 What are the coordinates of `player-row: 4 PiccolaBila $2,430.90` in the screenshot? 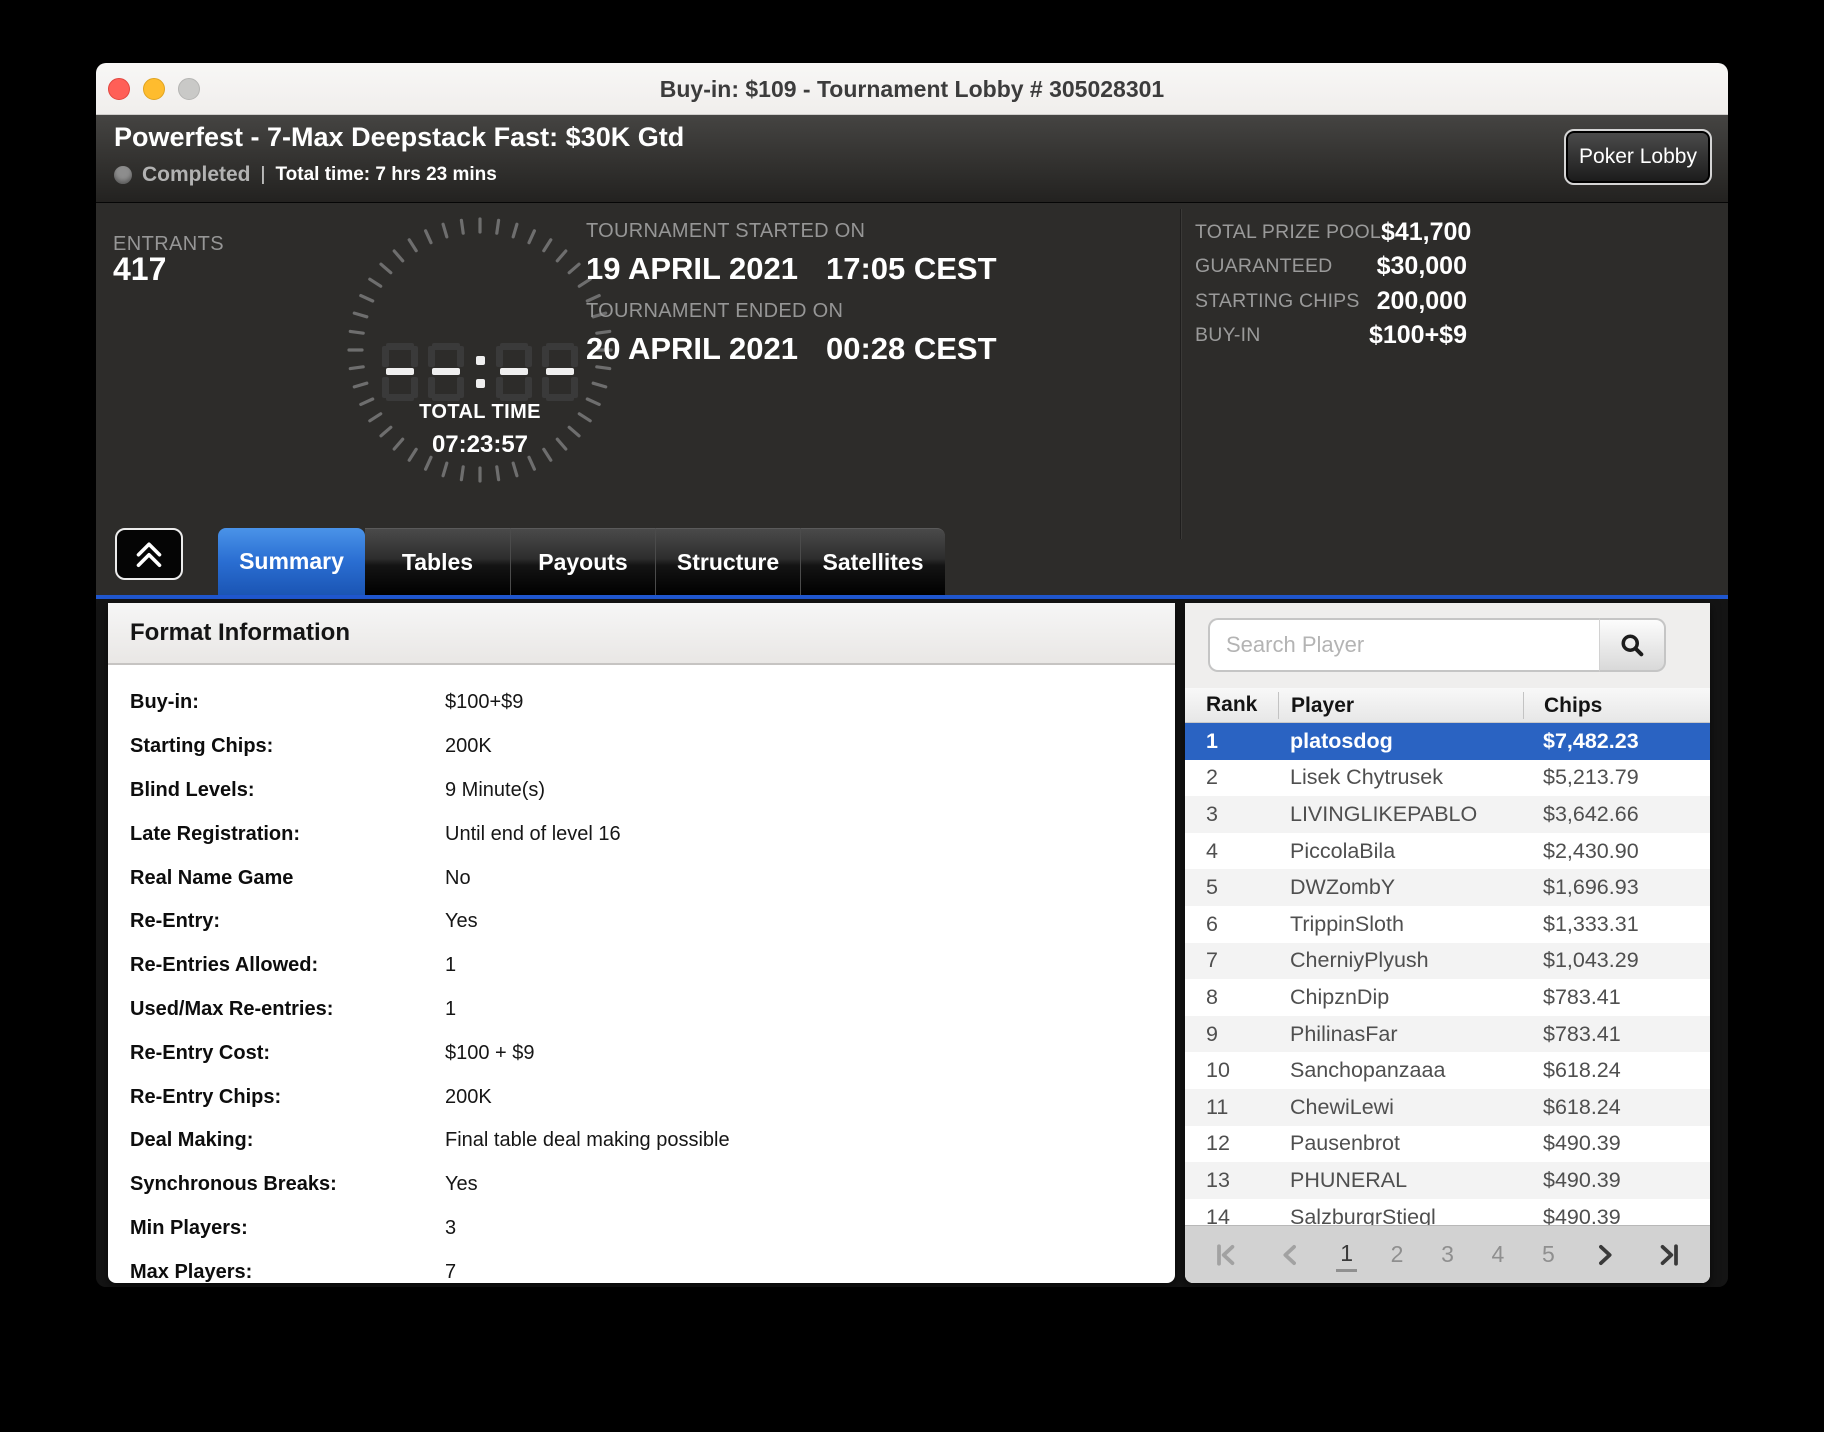 It's located at (1447, 851).